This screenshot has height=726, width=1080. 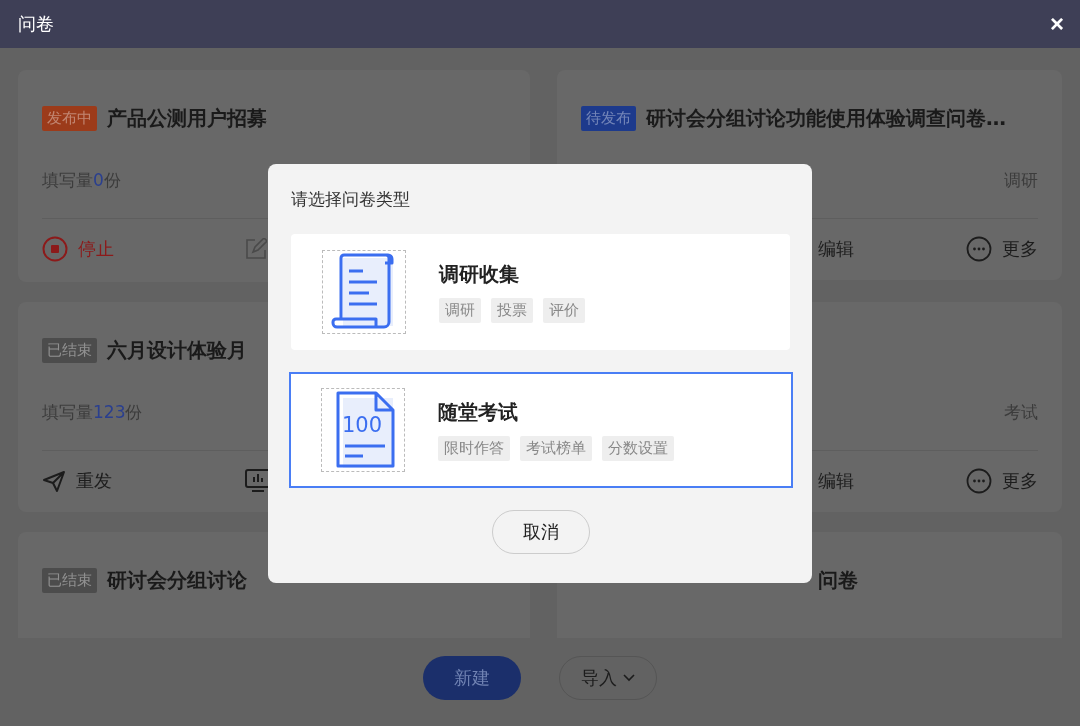 I want to click on feature-tag: 分数设置, so click(x=638, y=448).